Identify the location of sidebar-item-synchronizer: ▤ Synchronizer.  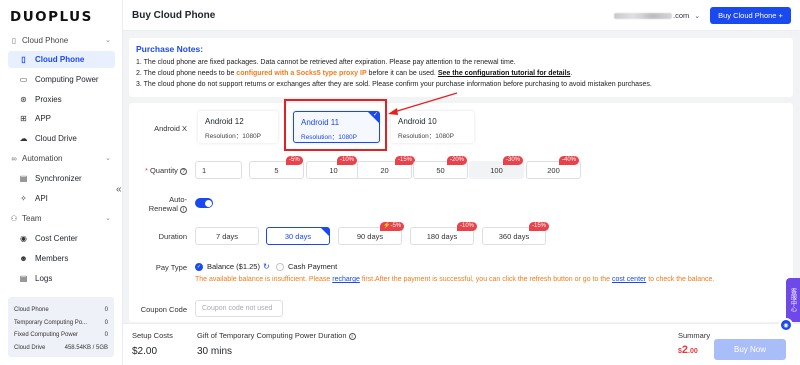
(61, 178).